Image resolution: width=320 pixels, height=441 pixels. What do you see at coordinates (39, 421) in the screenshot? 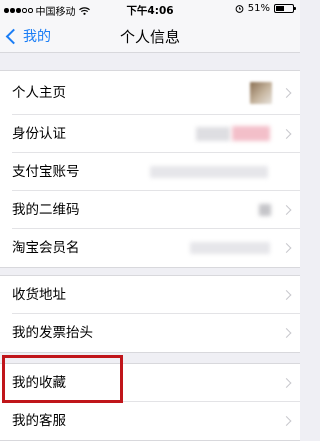
I see `list-item-label: 我的客服` at bounding box center [39, 421].